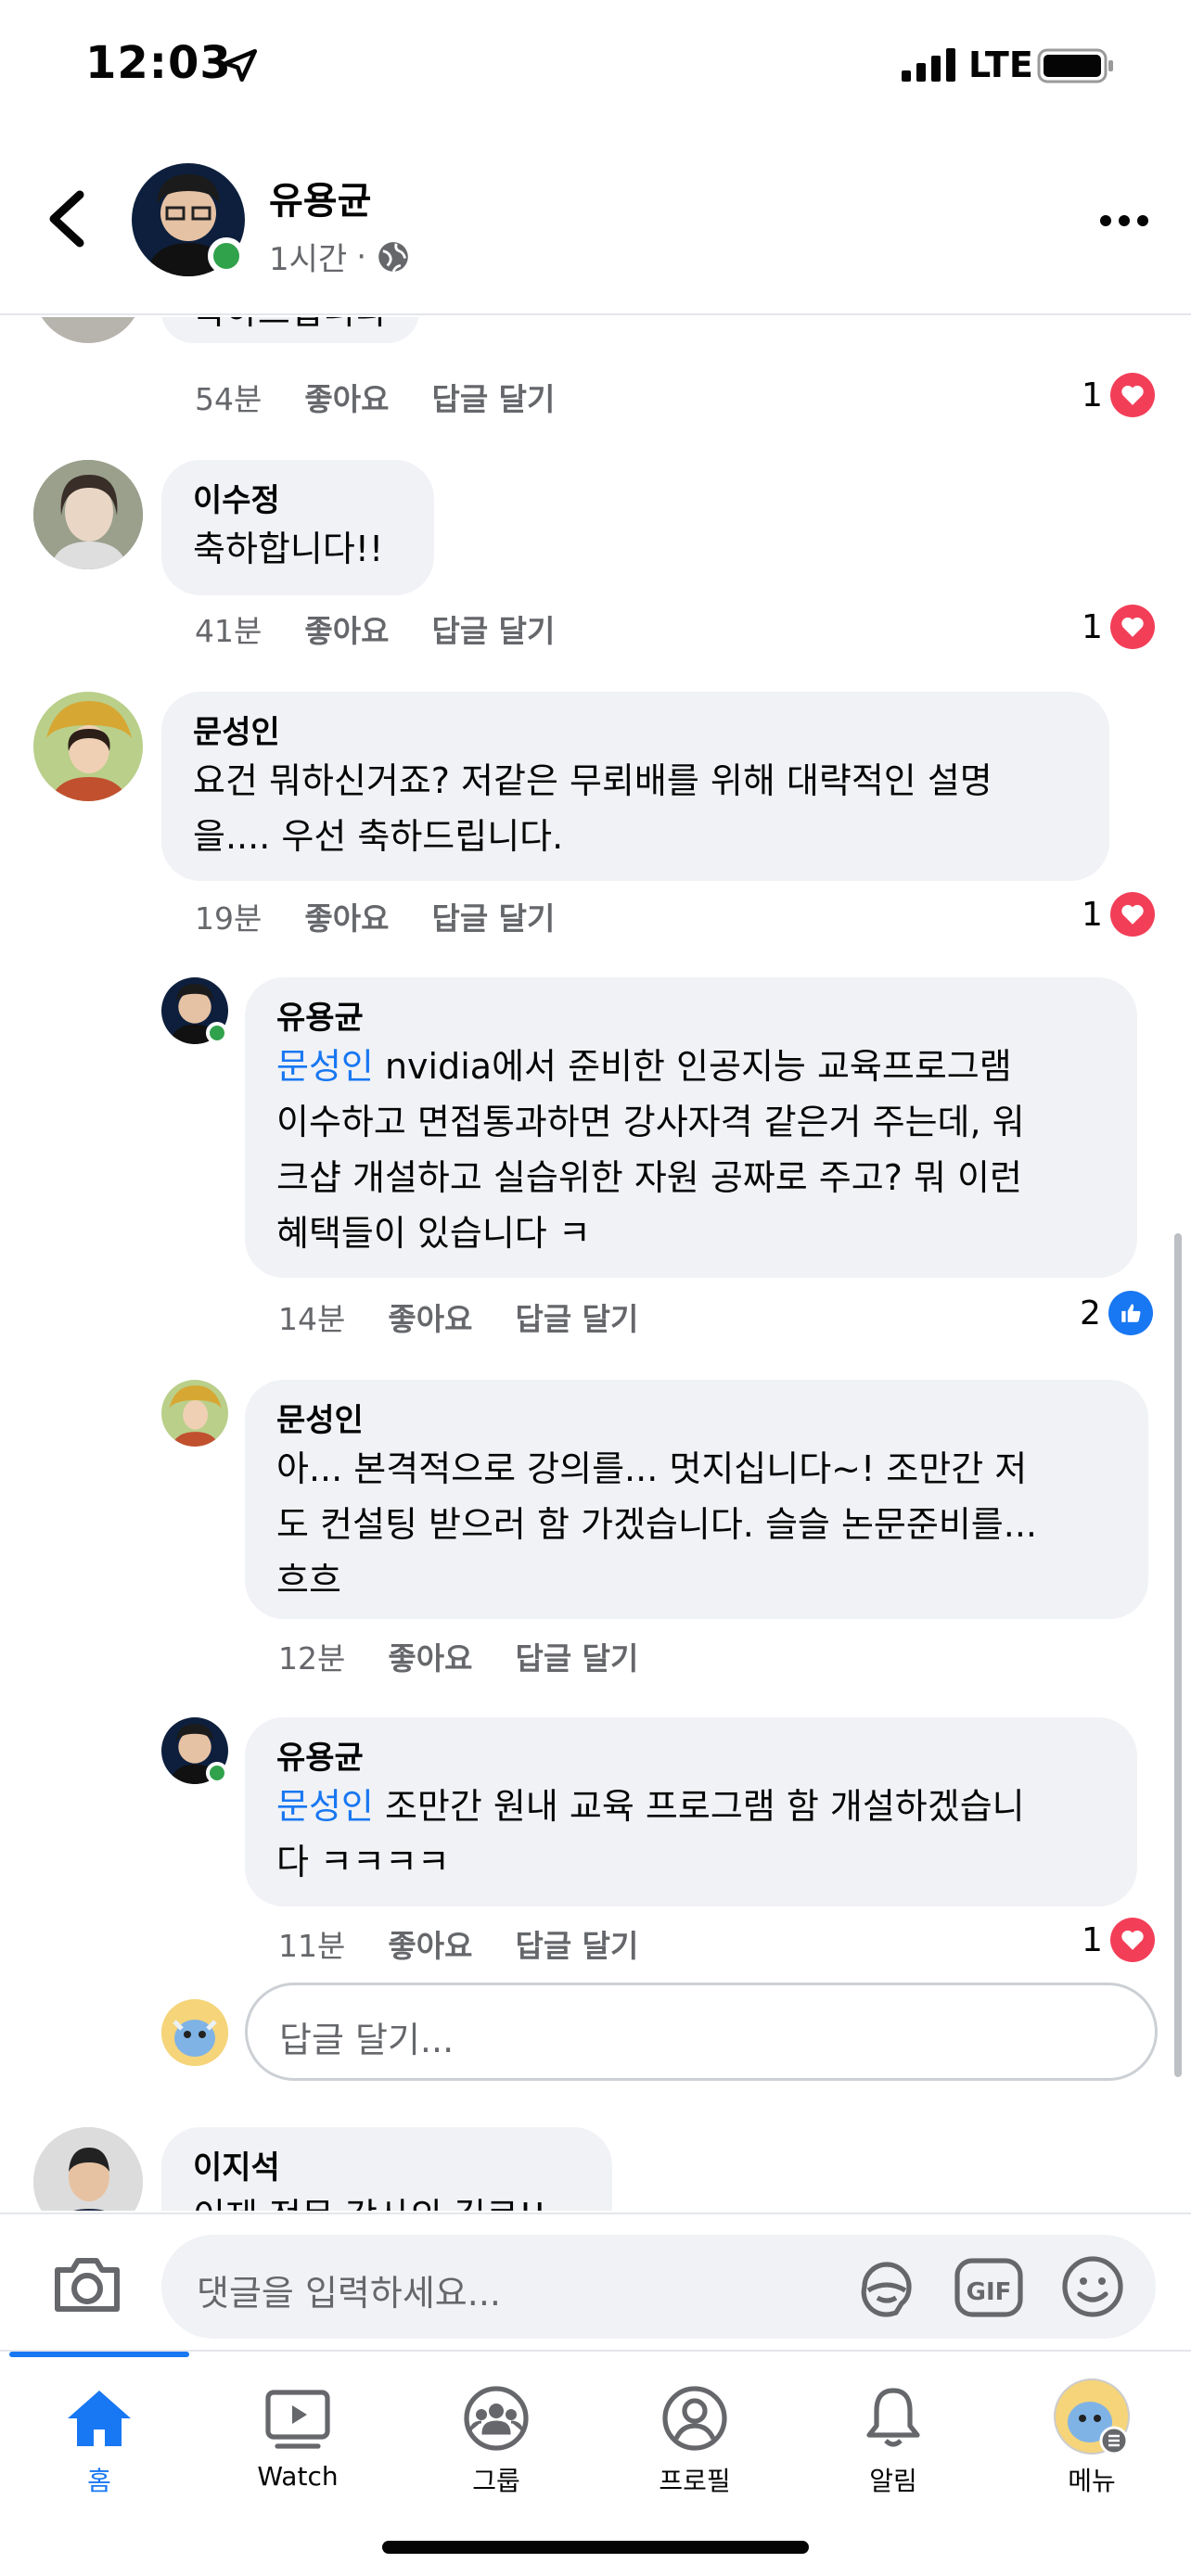 Image resolution: width=1191 pixels, height=2576 pixels. What do you see at coordinates (595, 65) in the screenshot?
I see `status-bar: 12:03 LTE` at bounding box center [595, 65].